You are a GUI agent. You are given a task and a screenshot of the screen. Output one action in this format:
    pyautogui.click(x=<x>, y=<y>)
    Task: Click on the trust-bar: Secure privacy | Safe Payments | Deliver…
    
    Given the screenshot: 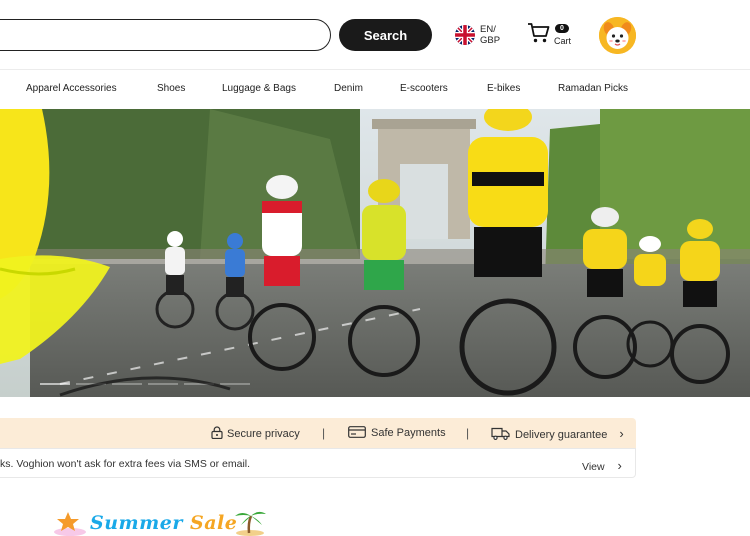 What is the action you would take?
    pyautogui.click(x=318, y=433)
    